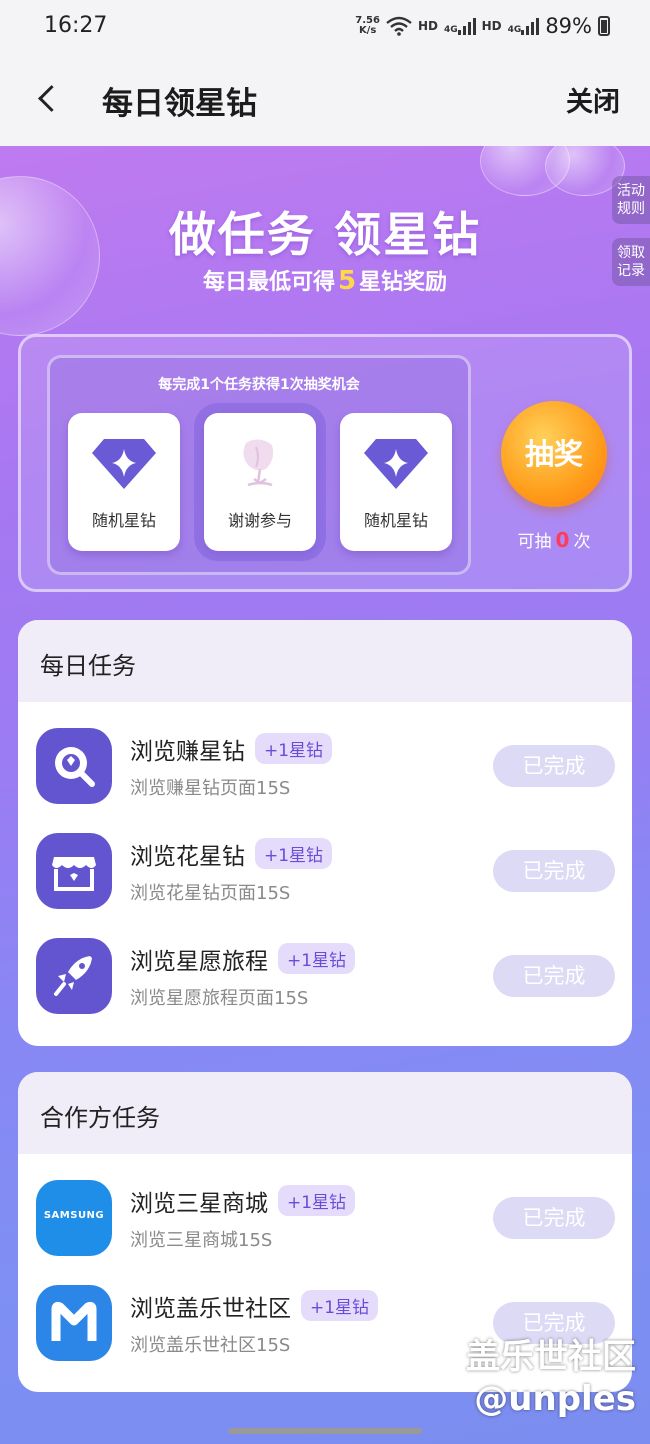 The height and width of the screenshot is (1444, 650). I want to click on task-title: 浏览三星商城 +1星钻, so click(243, 1201).